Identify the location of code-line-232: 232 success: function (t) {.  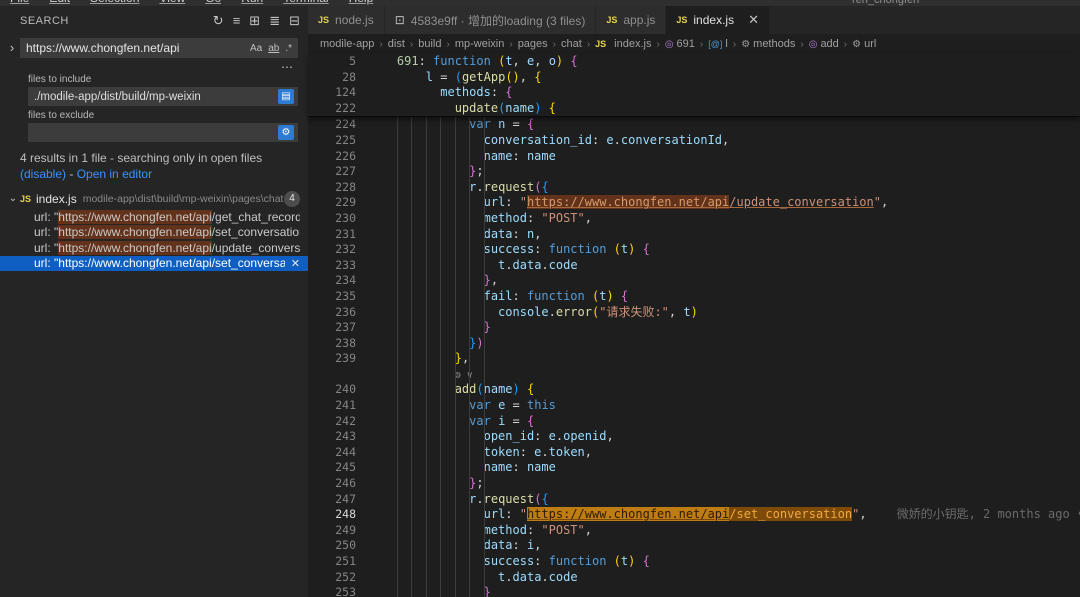
(694, 250).